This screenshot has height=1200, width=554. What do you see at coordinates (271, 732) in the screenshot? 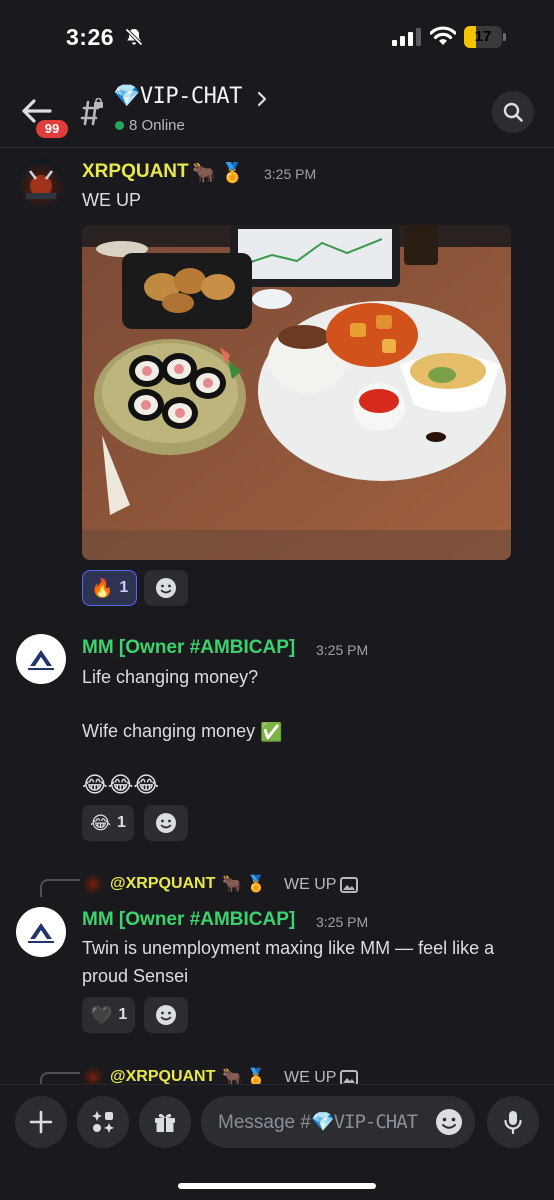
I see `checkmark-emoji: ✅` at bounding box center [271, 732].